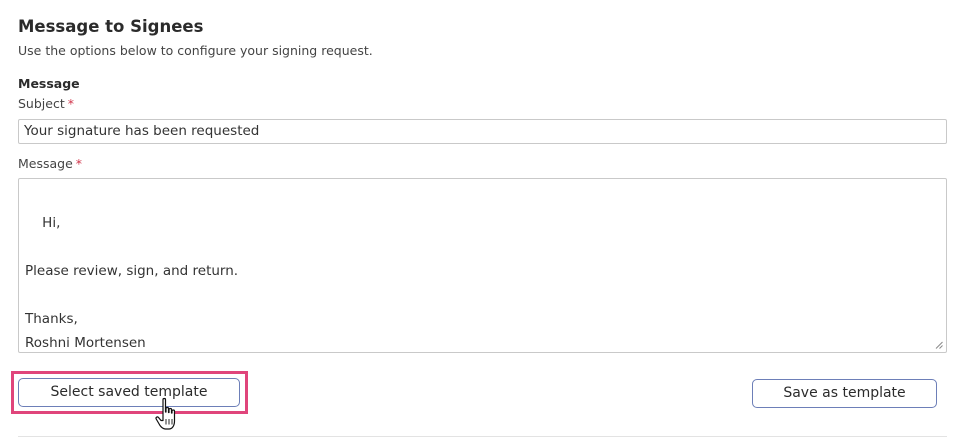 The width and height of the screenshot is (963, 443). What do you see at coordinates (939, 345) in the screenshot?
I see `resize-grip-icon` at bounding box center [939, 345].